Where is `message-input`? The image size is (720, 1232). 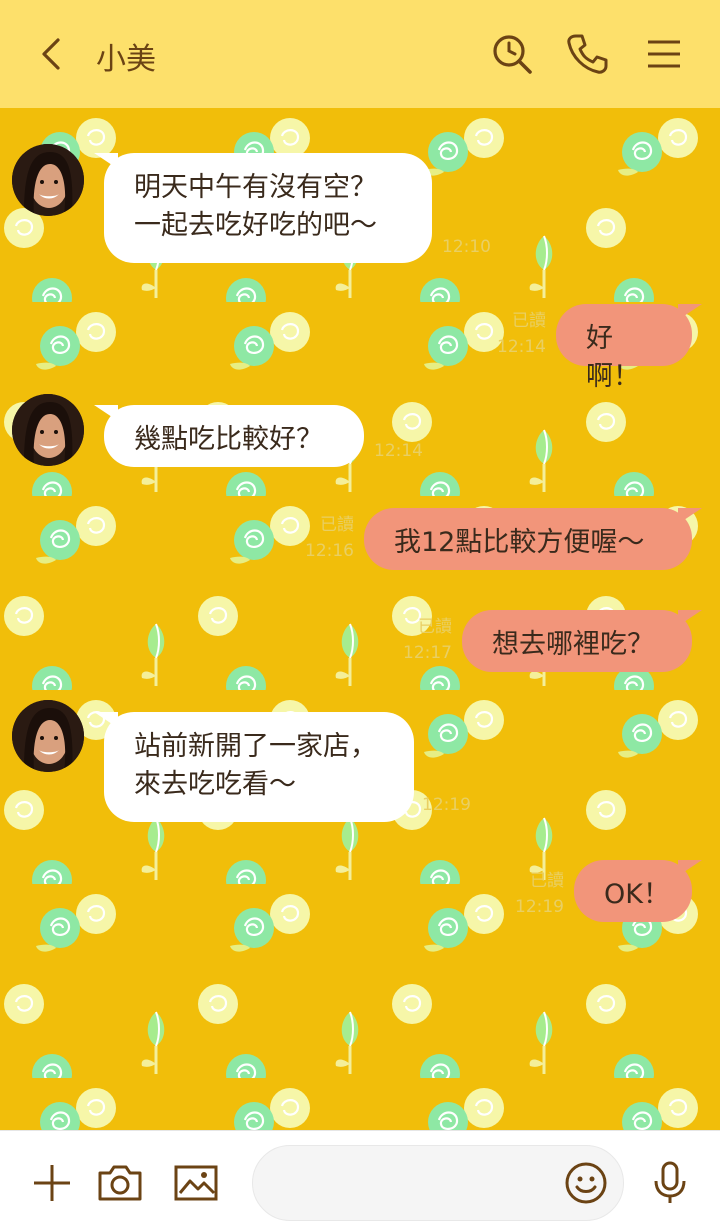 message-input is located at coordinates (438, 1183).